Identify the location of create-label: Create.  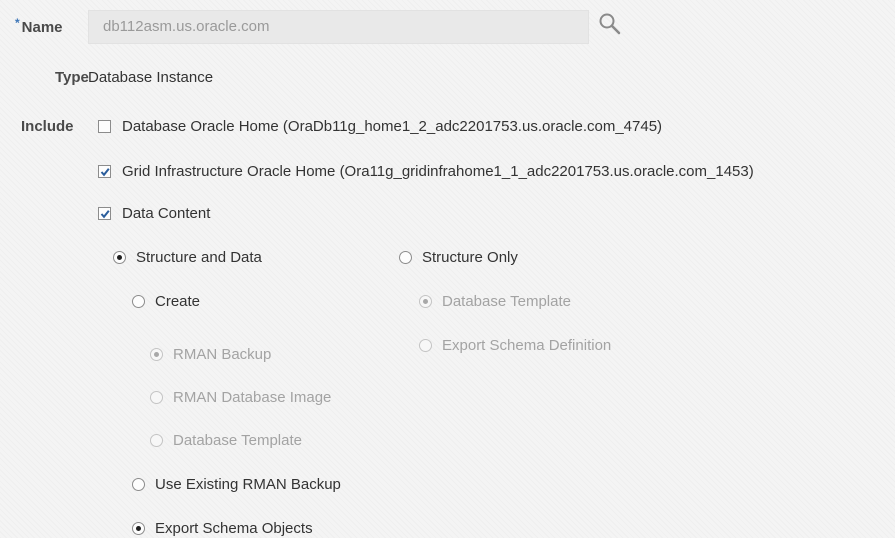
(178, 301).